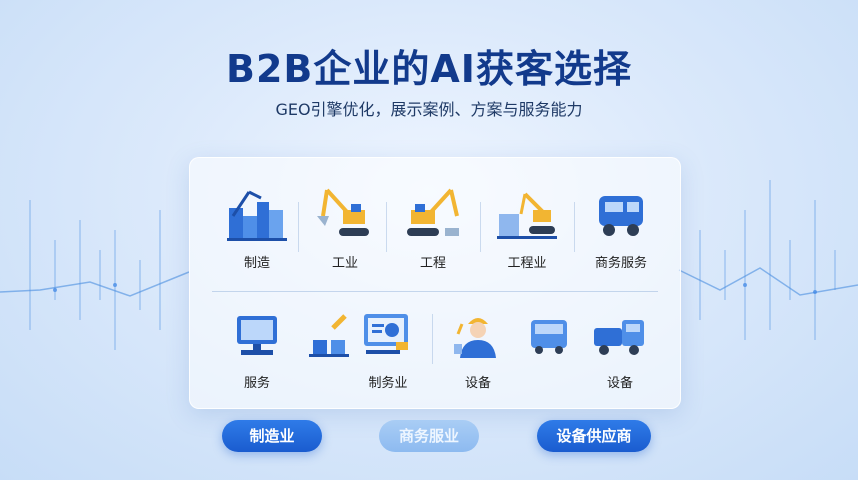 This screenshot has height=480, width=858. What do you see at coordinates (429, 69) in the screenshot?
I see `page-title: B2B企业的AI获客选择` at bounding box center [429, 69].